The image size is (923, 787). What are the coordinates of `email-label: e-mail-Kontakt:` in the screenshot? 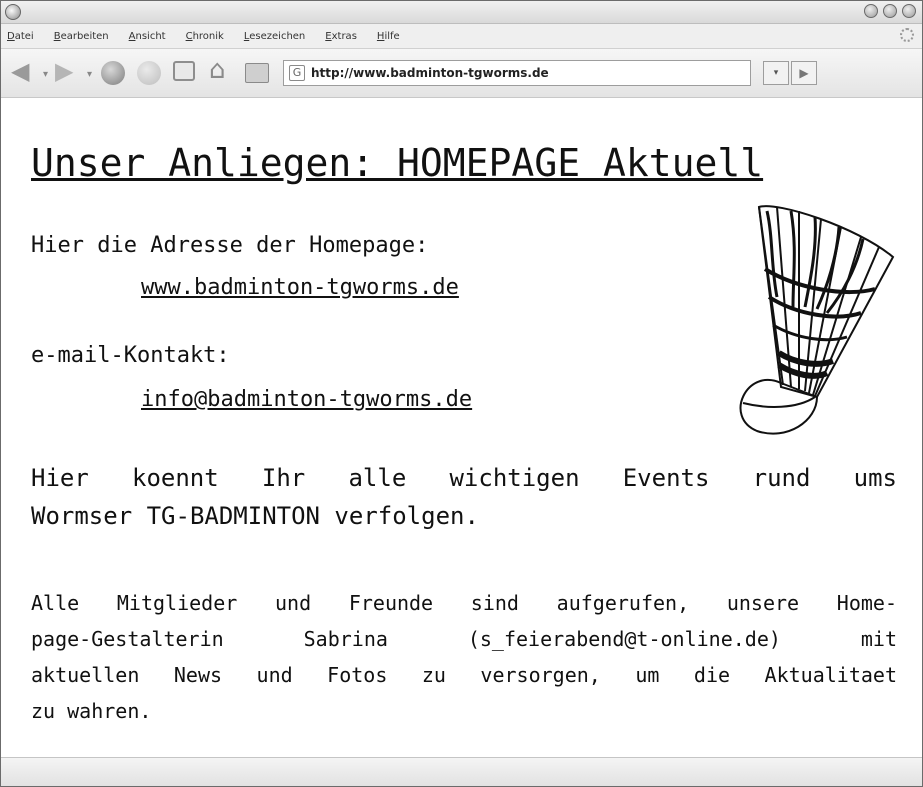 It's located at (130, 355).